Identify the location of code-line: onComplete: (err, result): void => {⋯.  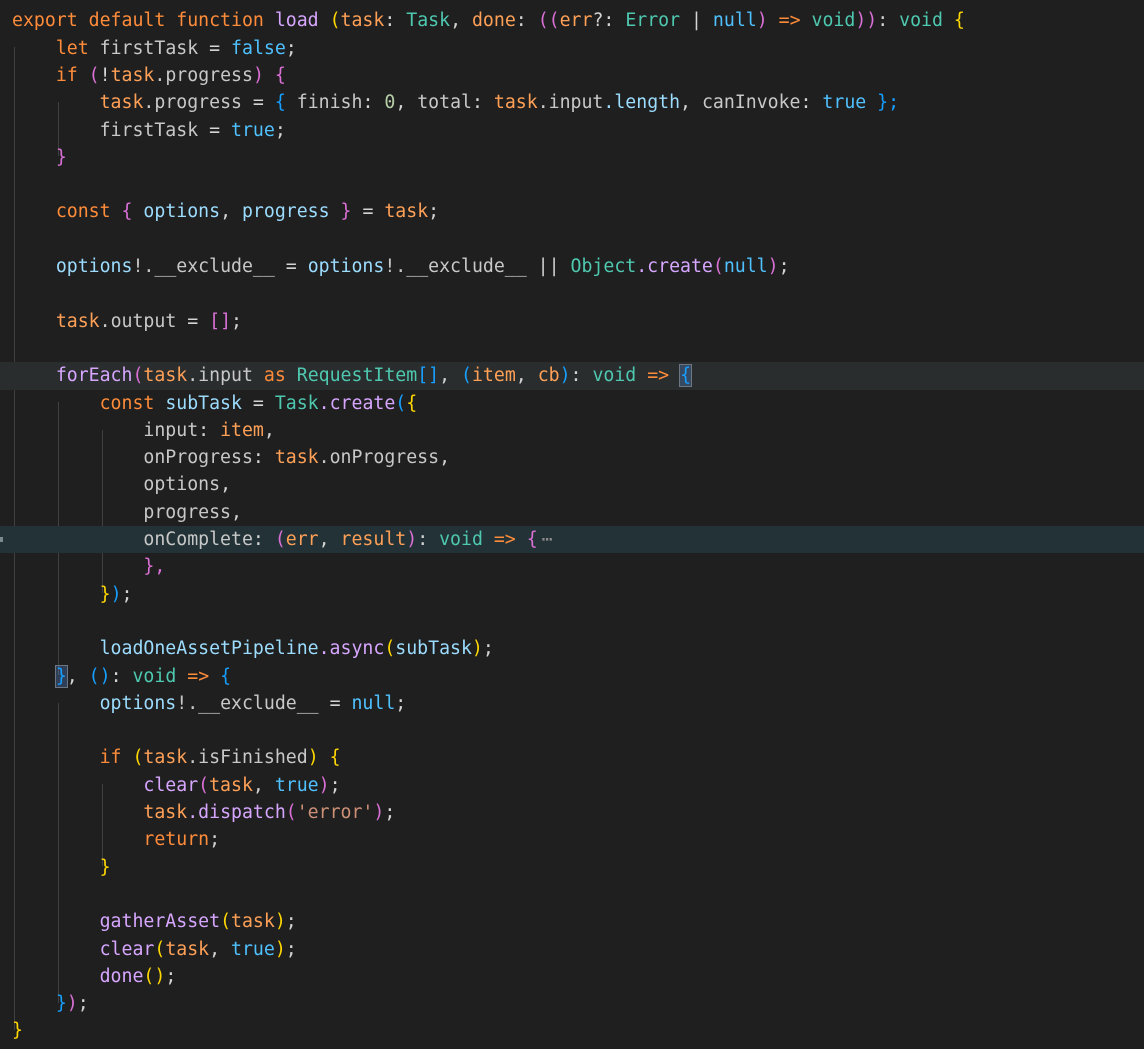
(572, 540).